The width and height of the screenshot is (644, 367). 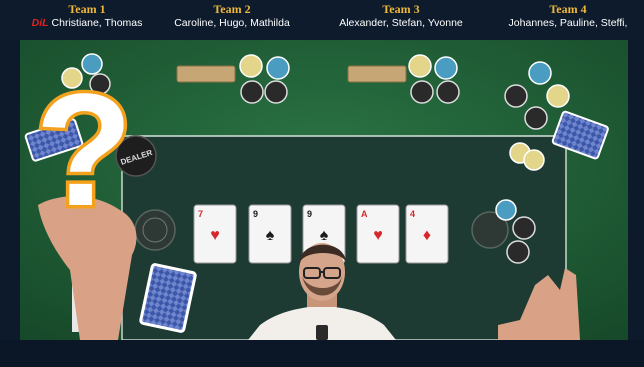 I want to click on question-mark-icon: ?, so click(x=84, y=149).